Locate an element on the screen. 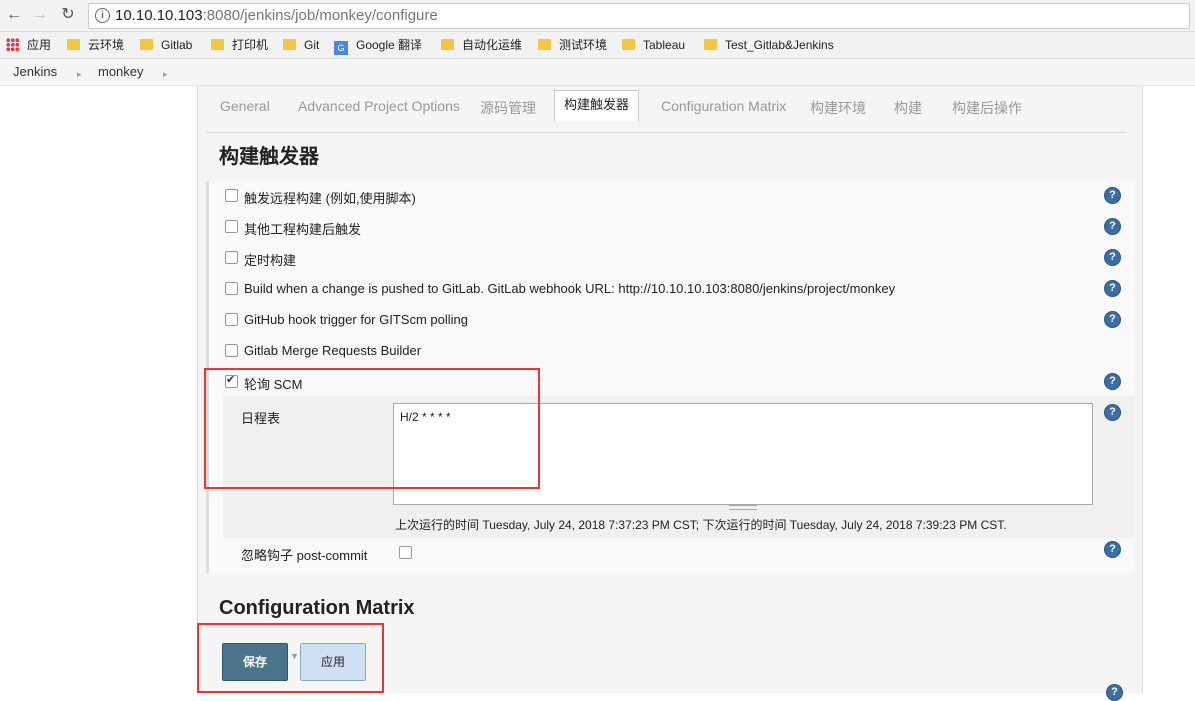  tab-configuration-matrix: Configuration Matrix is located at coordinates (723, 106).